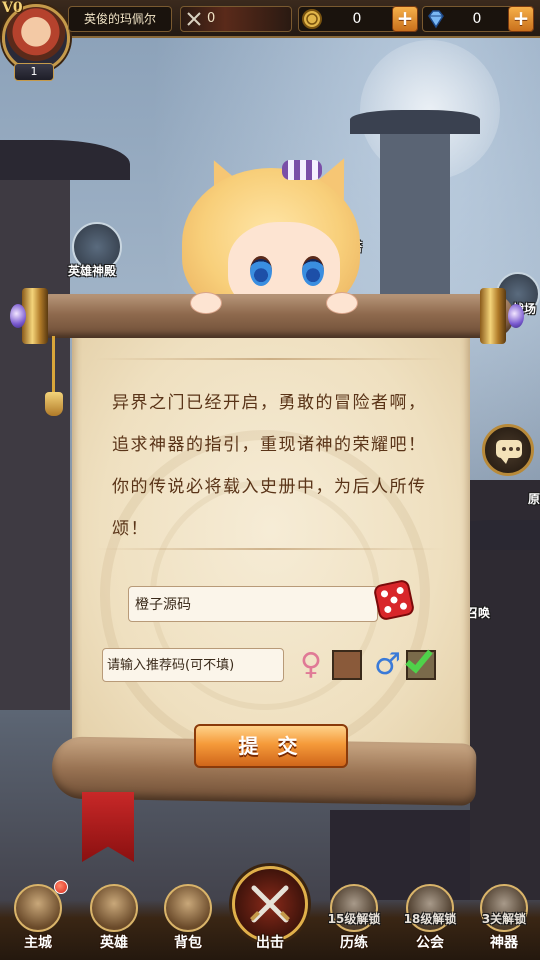 The image size is (540, 960). Describe the element at coordinates (516, 316) in the screenshot. I see `rod-gem-right` at that location.